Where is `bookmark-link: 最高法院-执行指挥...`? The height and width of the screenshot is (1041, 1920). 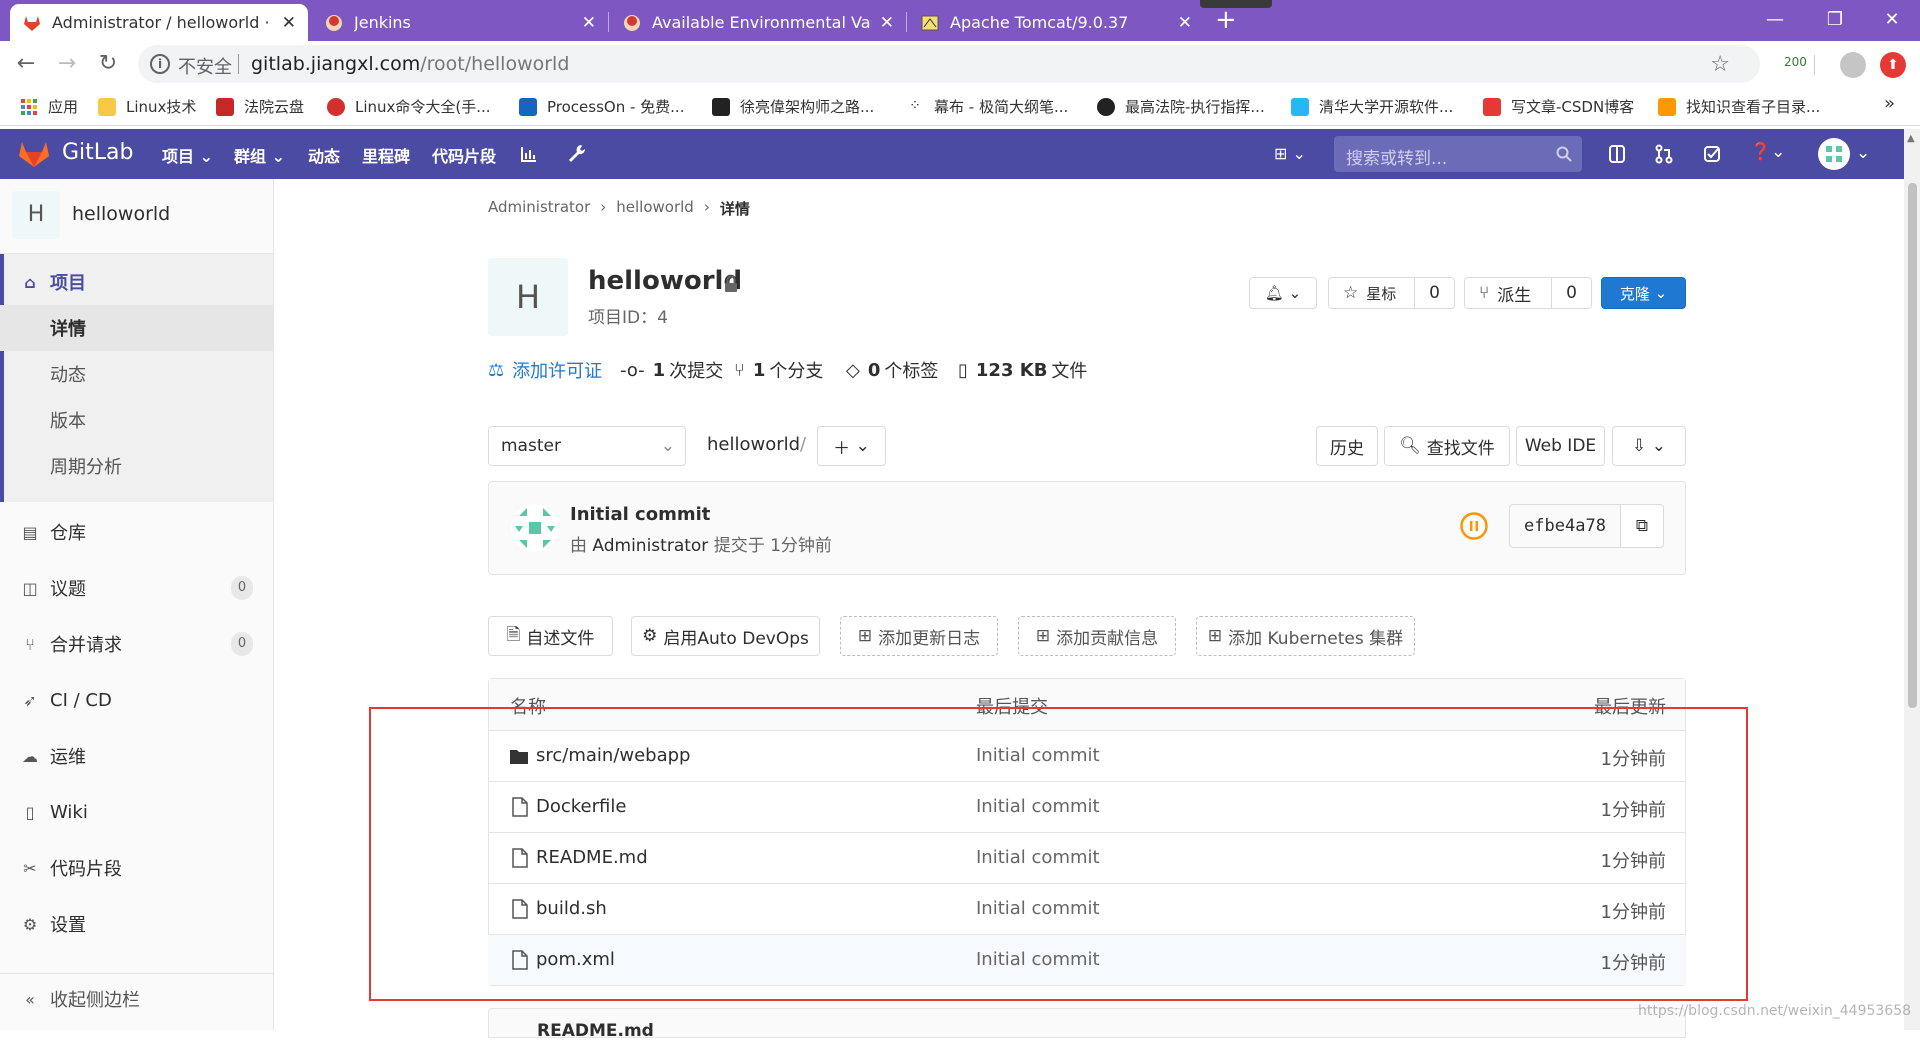
bookmark-link: 最高法院-执行指挥... is located at coordinates (1181, 106).